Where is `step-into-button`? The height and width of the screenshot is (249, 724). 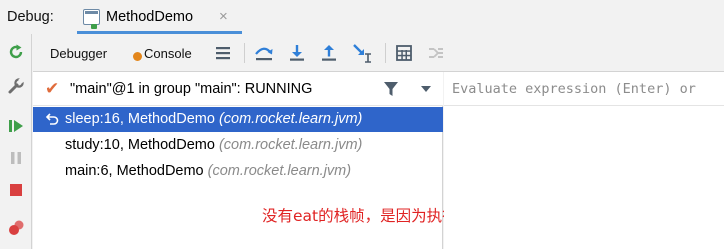 step-into-button is located at coordinates (297, 53).